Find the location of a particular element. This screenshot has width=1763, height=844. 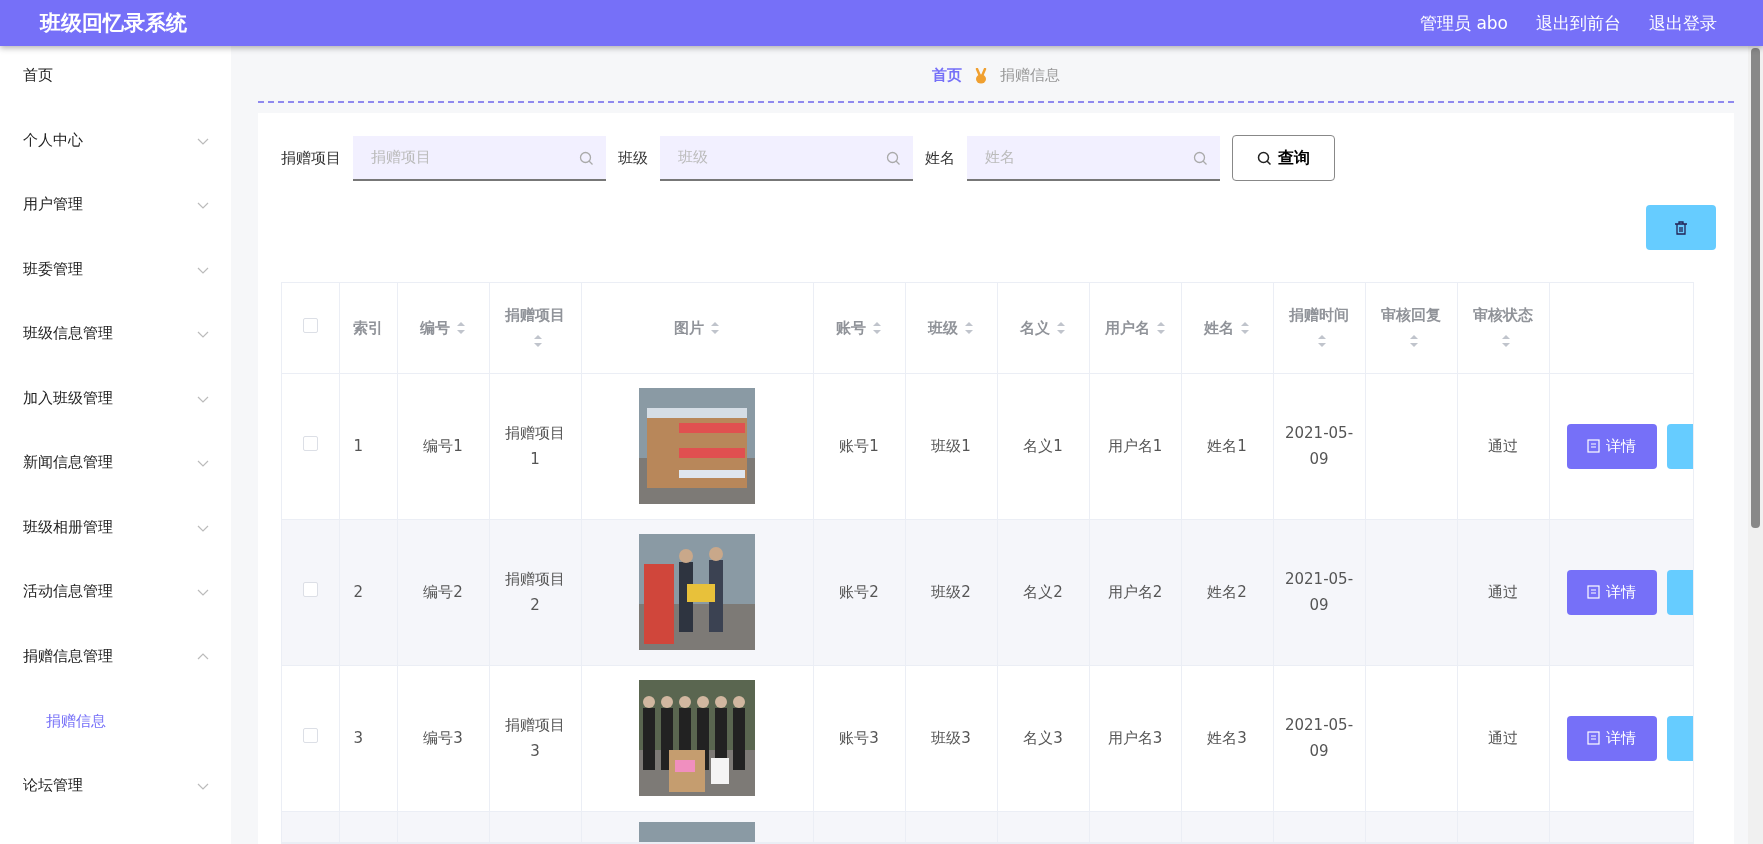

sidebar-item: 活动信息管理 is located at coordinates (68, 591).